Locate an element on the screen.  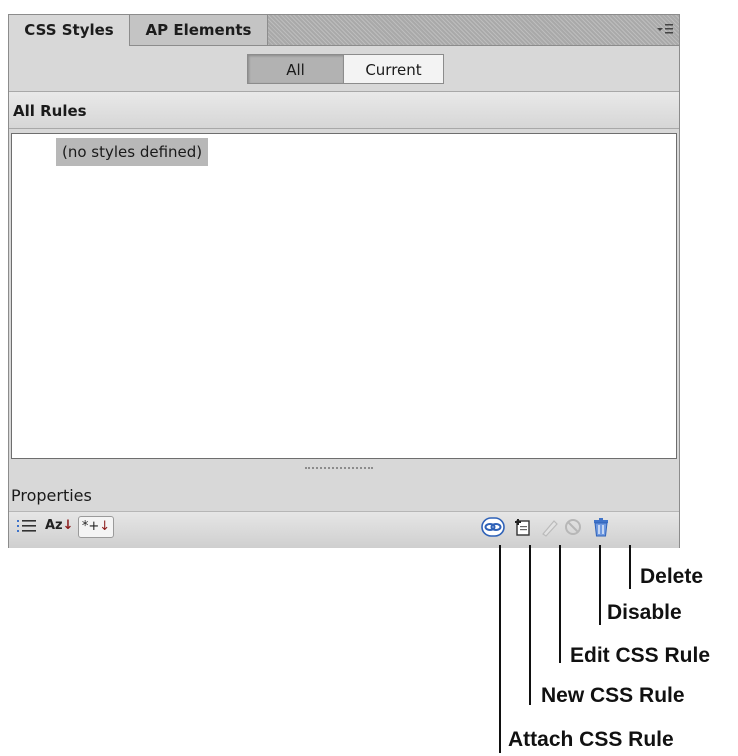
tab-css-styles: CSS Styles is located at coordinates (69, 30).